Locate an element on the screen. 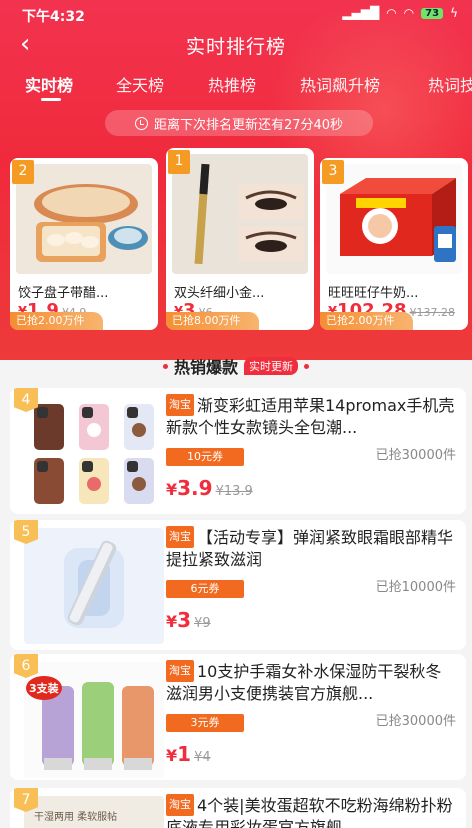  original-price: ¥9 is located at coordinates (202, 623).